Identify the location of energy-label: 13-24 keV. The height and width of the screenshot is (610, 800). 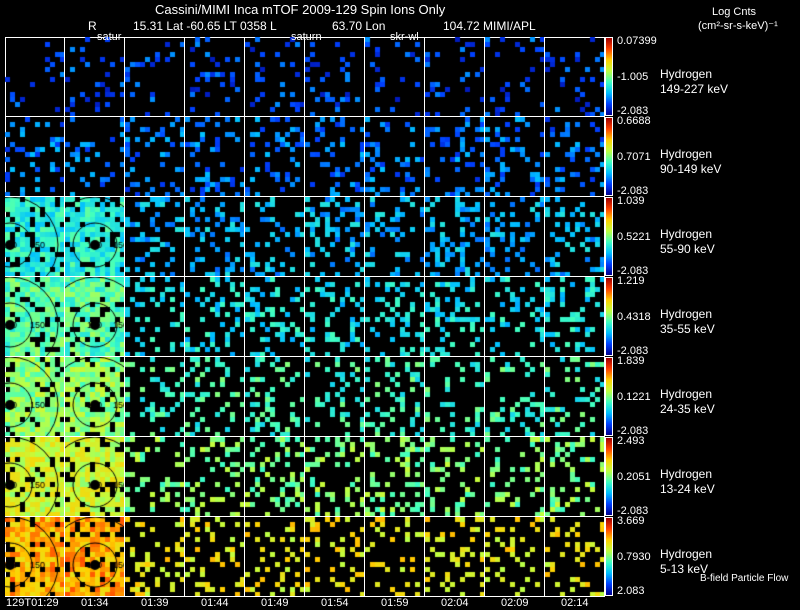
(687, 489).